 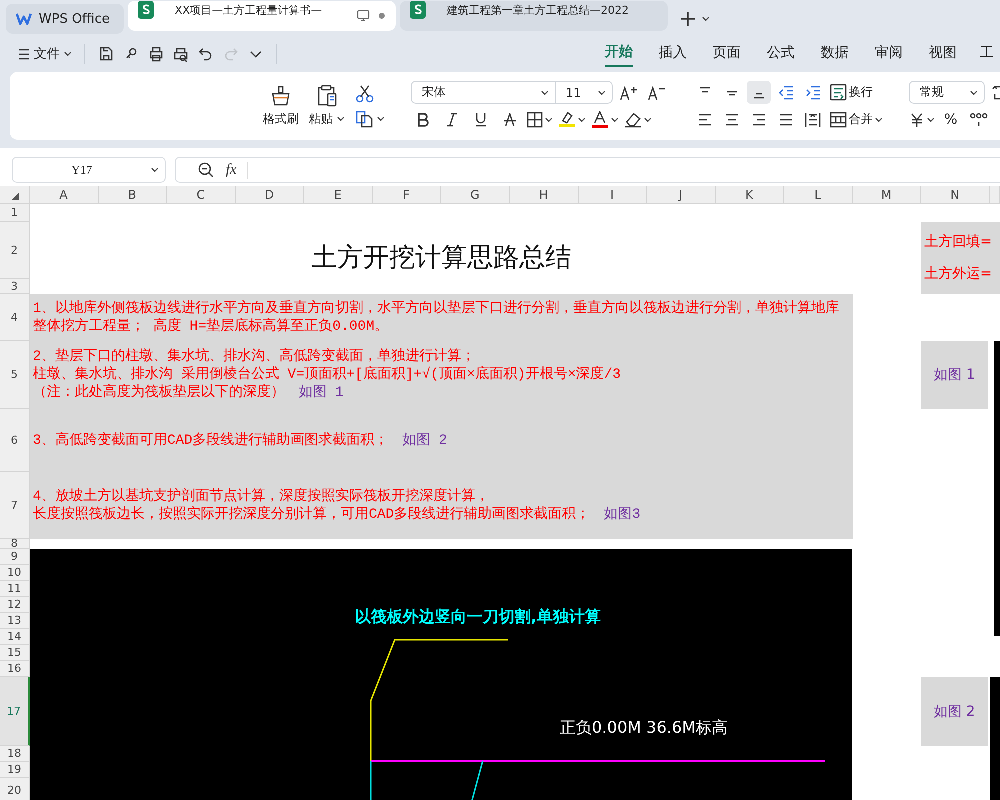 I want to click on column-header: A, so click(x=64, y=195).